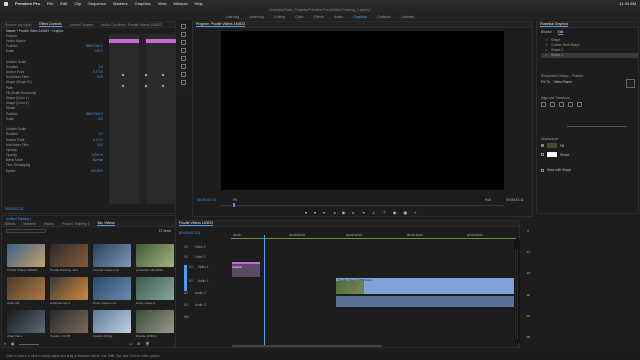 The height and width of the screenshot is (360, 640). What do you see at coordinates (183, 58) in the screenshot?
I see `slip-tool-icon` at bounding box center [183, 58].